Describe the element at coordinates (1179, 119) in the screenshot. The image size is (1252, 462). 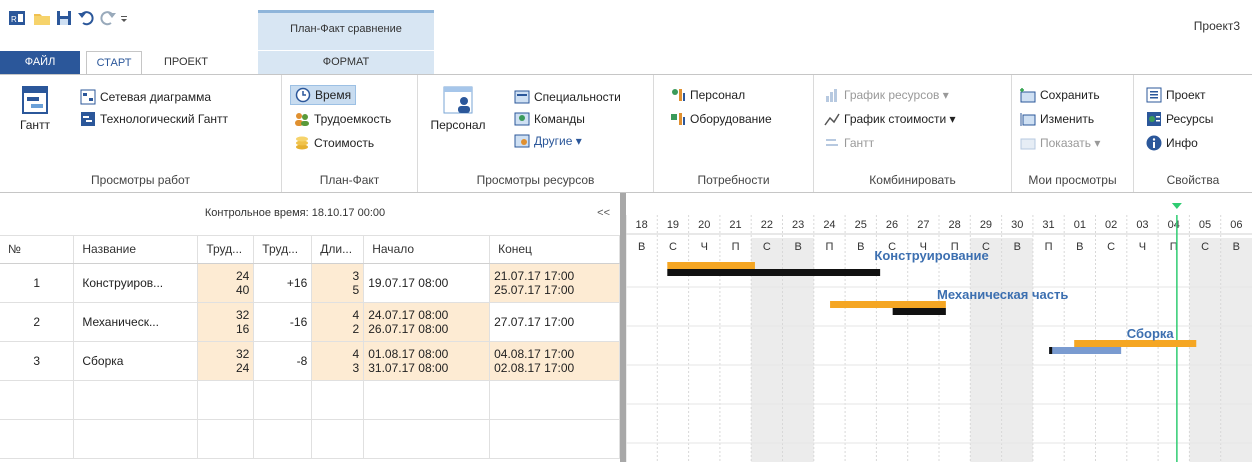
I see `resources-props-button: Ресурсы` at that location.